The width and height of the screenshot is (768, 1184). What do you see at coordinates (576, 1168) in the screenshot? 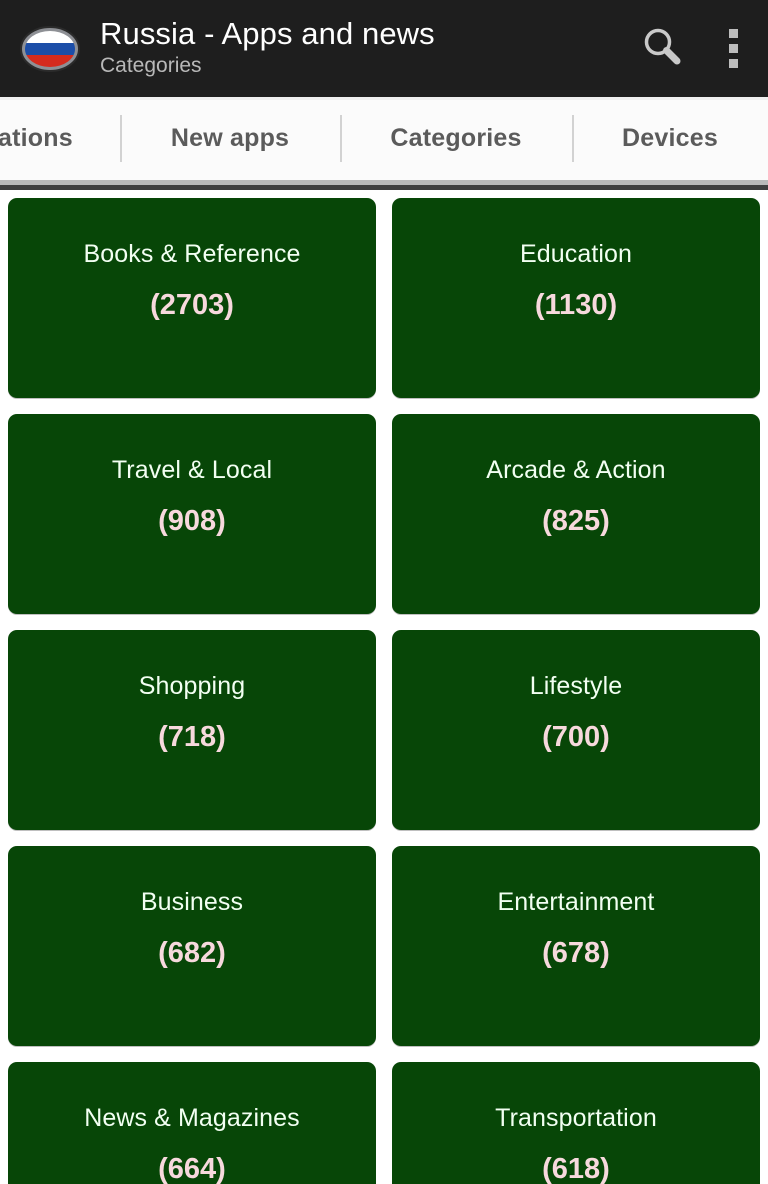
I see `category-count: (618)` at bounding box center [576, 1168].